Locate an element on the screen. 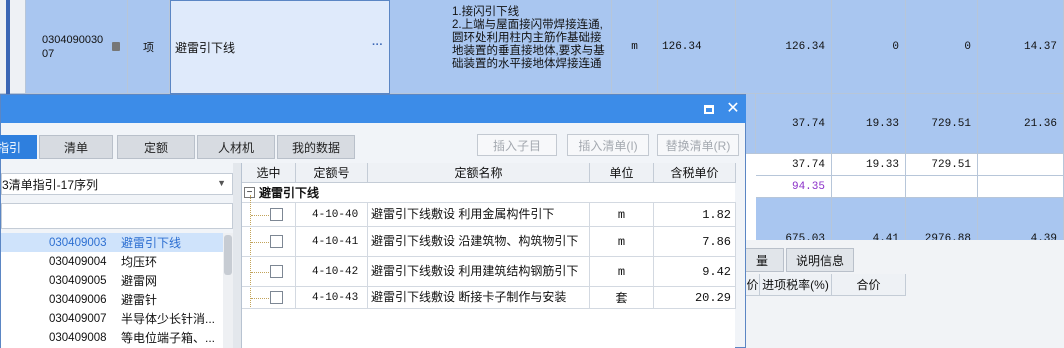 This screenshot has height=348, width=1064. col-total-label: 合价 is located at coordinates (868, 285).